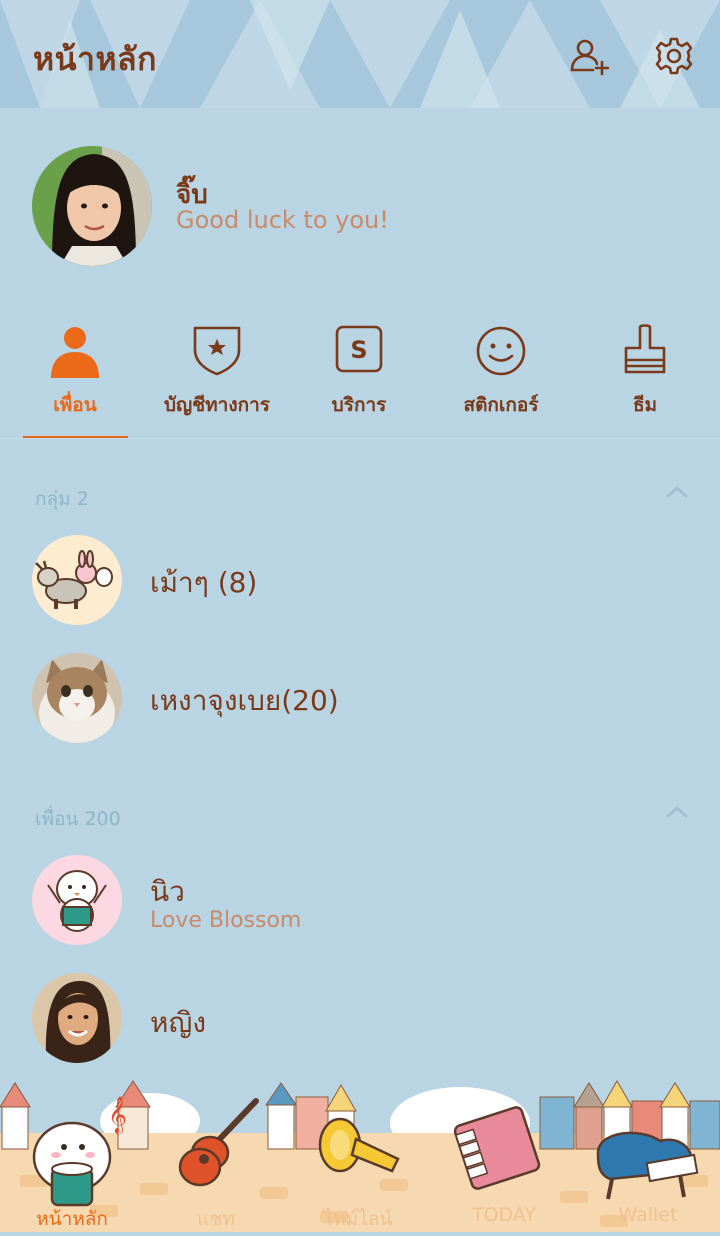  What do you see at coordinates (216, 1219) in the screenshot?
I see `nav-chats: แชท` at bounding box center [216, 1219].